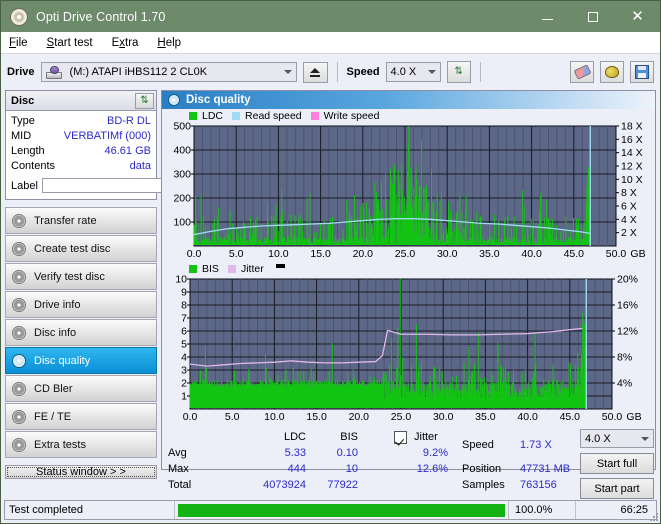 This screenshot has width=661, height=524. What do you see at coordinates (315, 72) in the screenshot?
I see `eject-button` at bounding box center [315, 72].